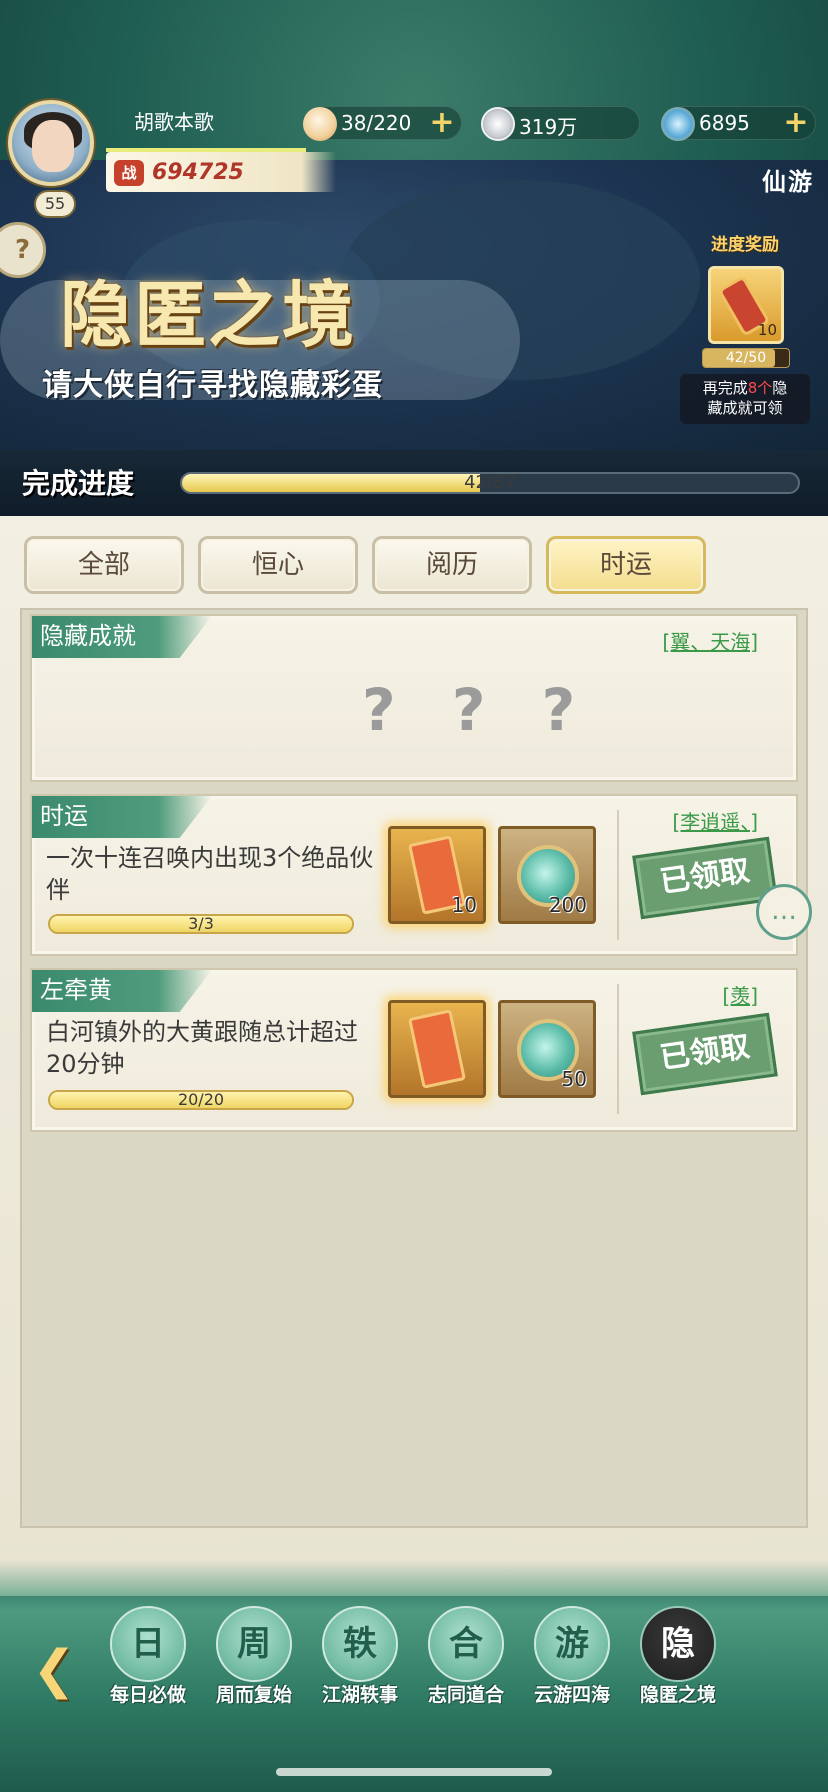  What do you see at coordinates (202, 1048) in the screenshot?
I see `achievement-description: 白河镇外的大黄跟随总计超过20分钟` at bounding box center [202, 1048].